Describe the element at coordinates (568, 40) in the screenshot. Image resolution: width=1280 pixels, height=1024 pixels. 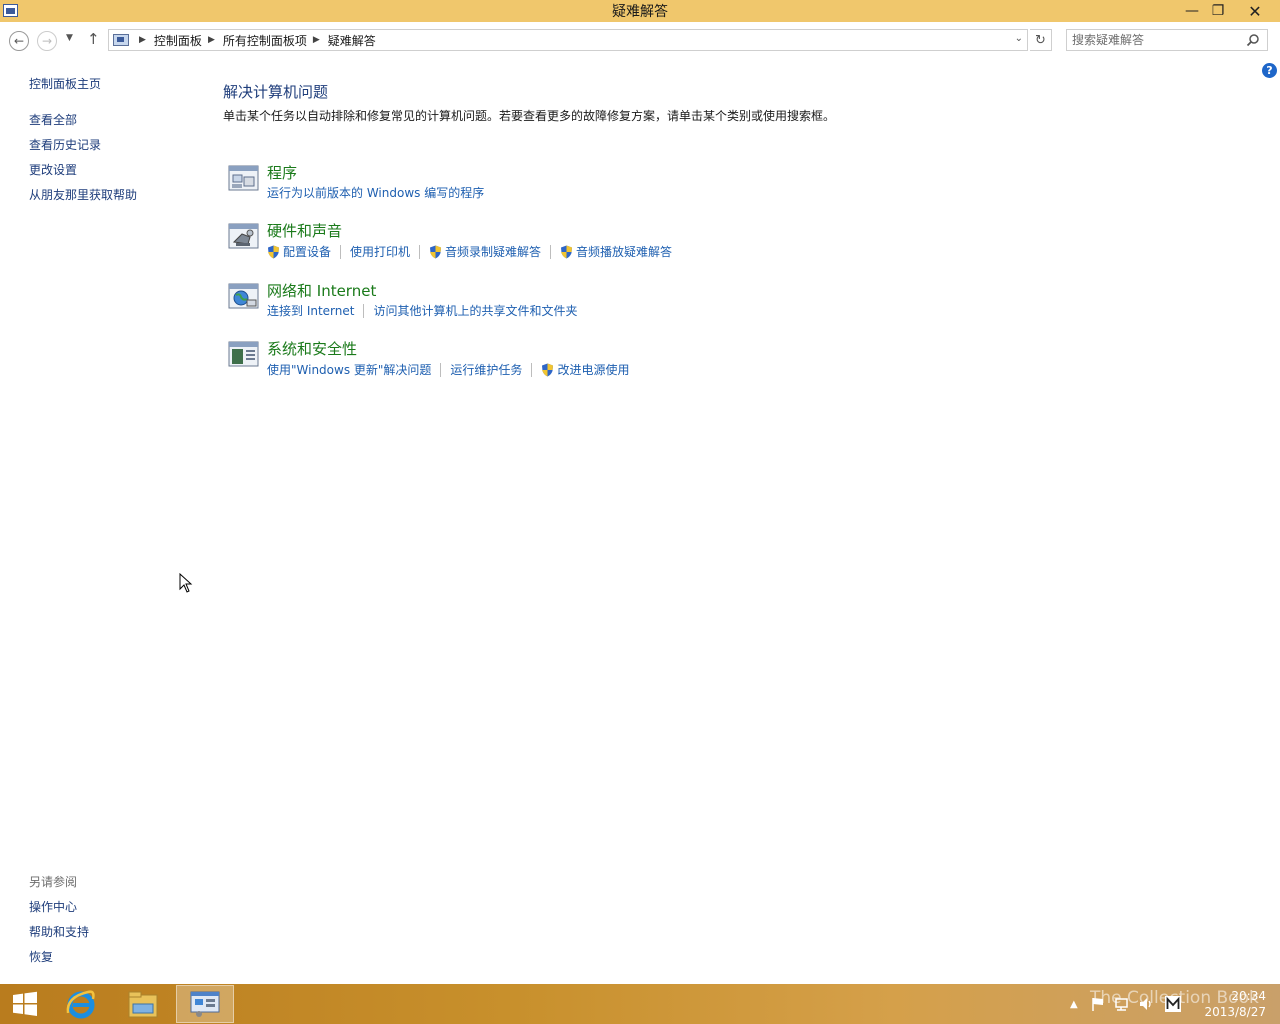
I see `address-bar: ▶ 控制面板 ▶ 所有控制面板项 ▶ 疑难解答 ⌄` at that location.